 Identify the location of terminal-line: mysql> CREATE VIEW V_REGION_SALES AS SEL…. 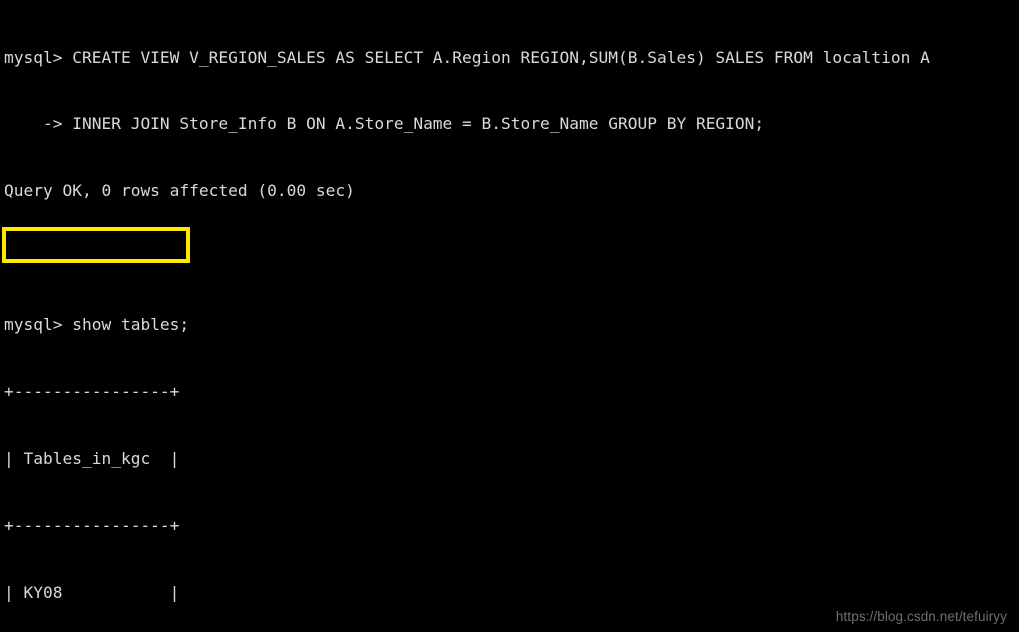
(467, 57).